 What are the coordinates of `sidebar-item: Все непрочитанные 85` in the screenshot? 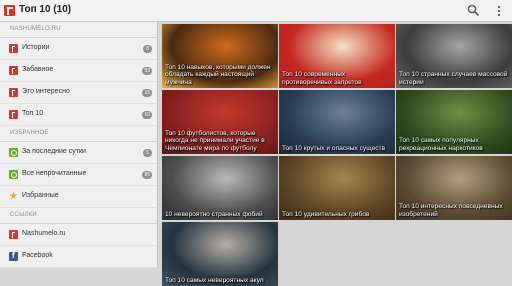 It's located at (78, 175).